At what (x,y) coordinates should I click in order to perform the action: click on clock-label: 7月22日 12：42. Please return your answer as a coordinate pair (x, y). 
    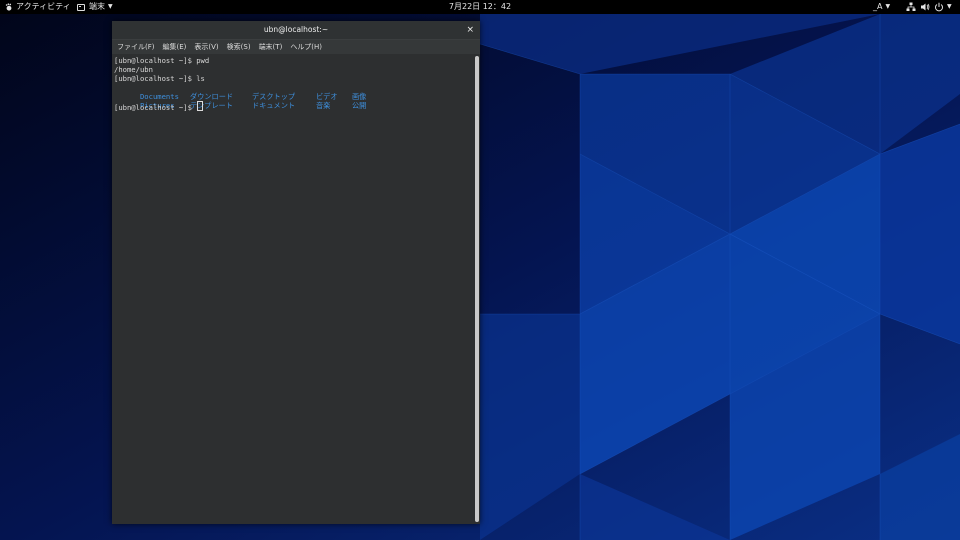
    Looking at the image, I should click on (480, 6).